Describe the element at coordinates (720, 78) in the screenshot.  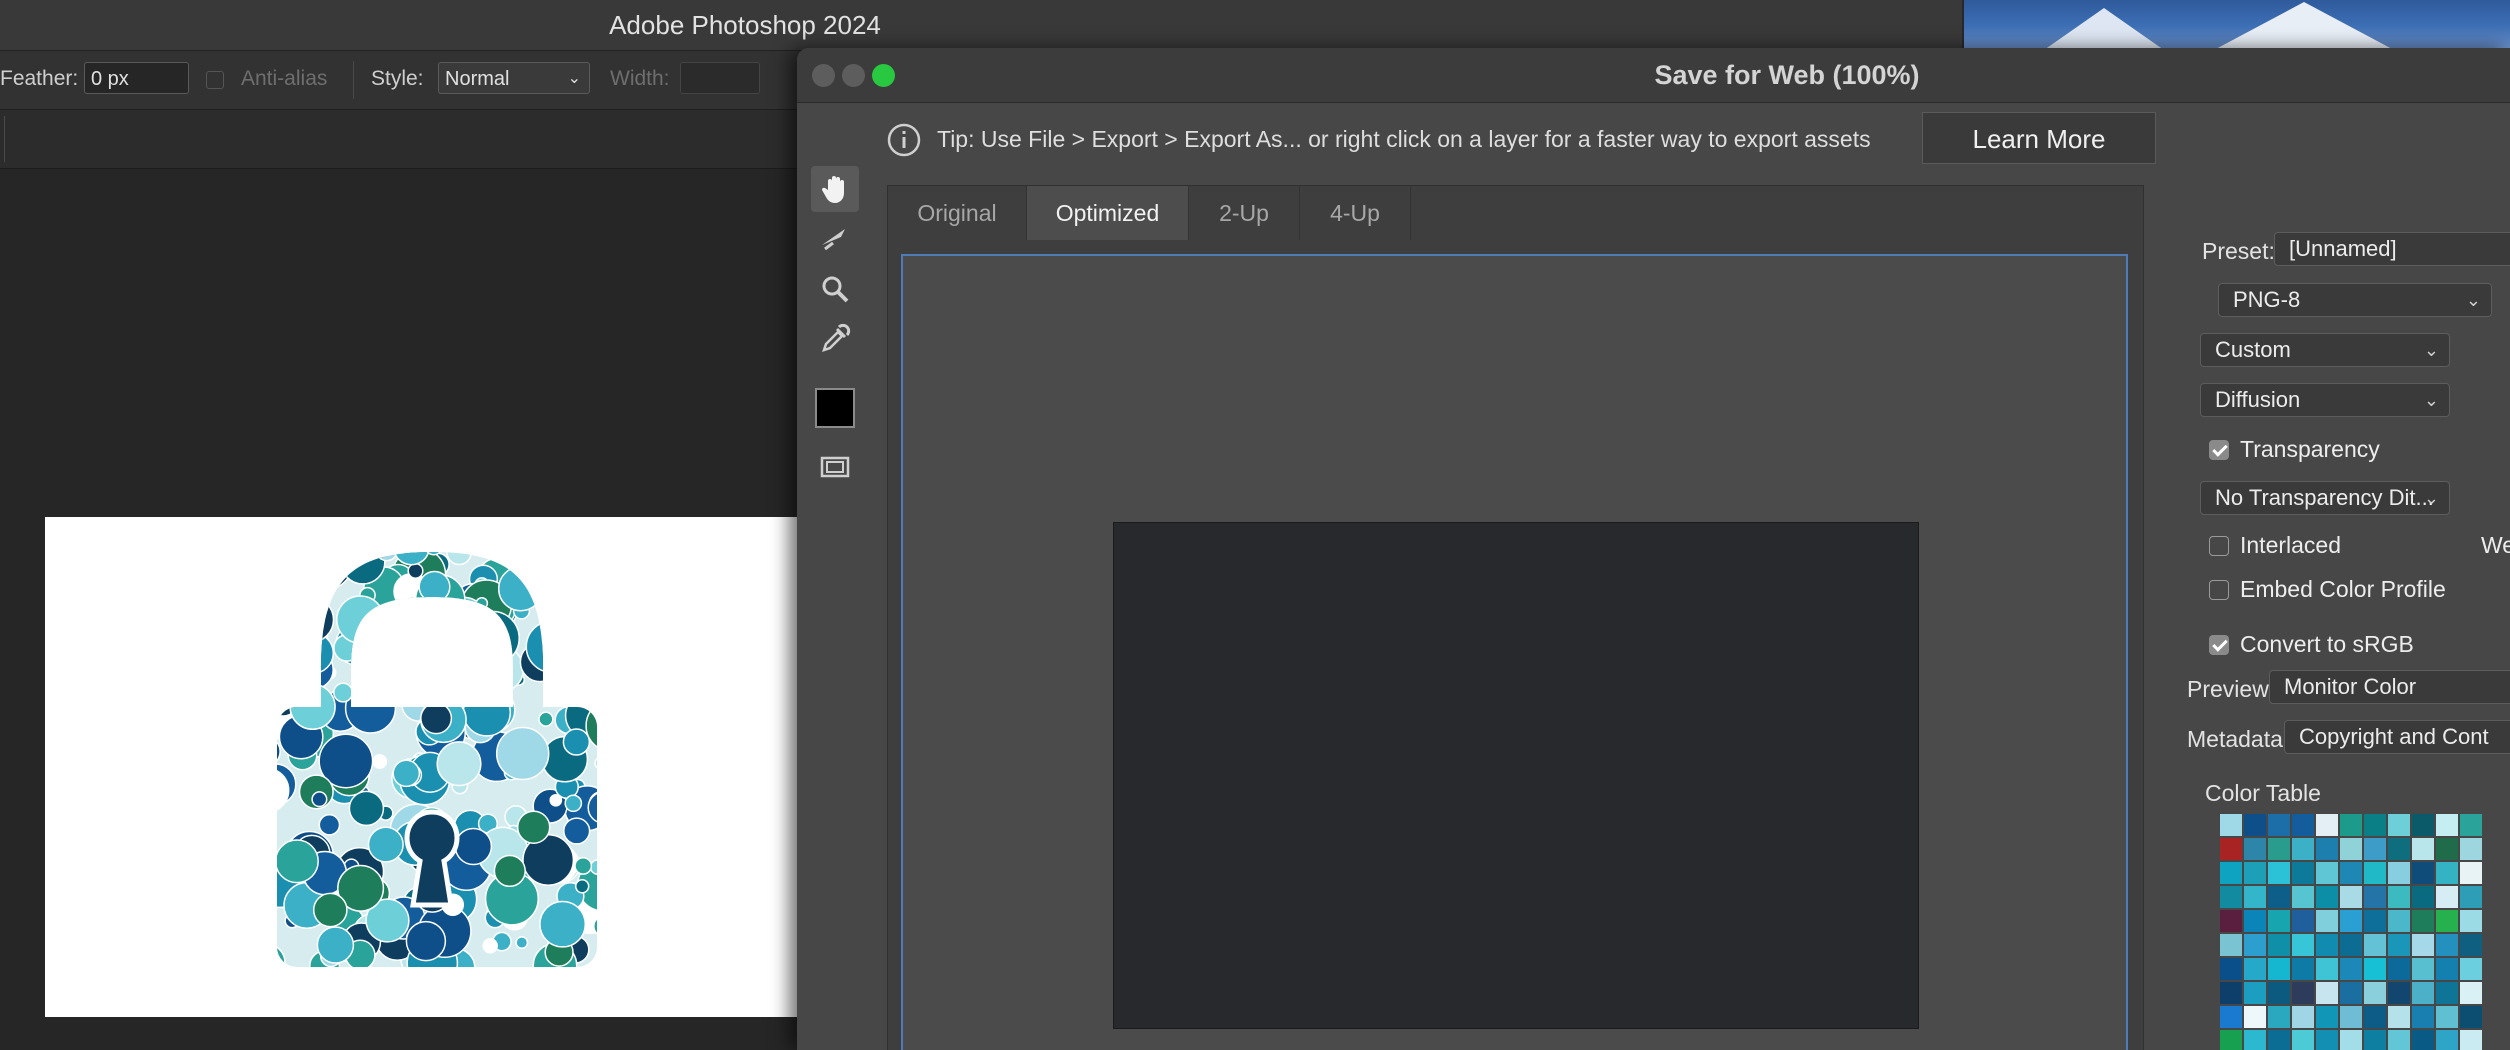
I see `width-input` at that location.